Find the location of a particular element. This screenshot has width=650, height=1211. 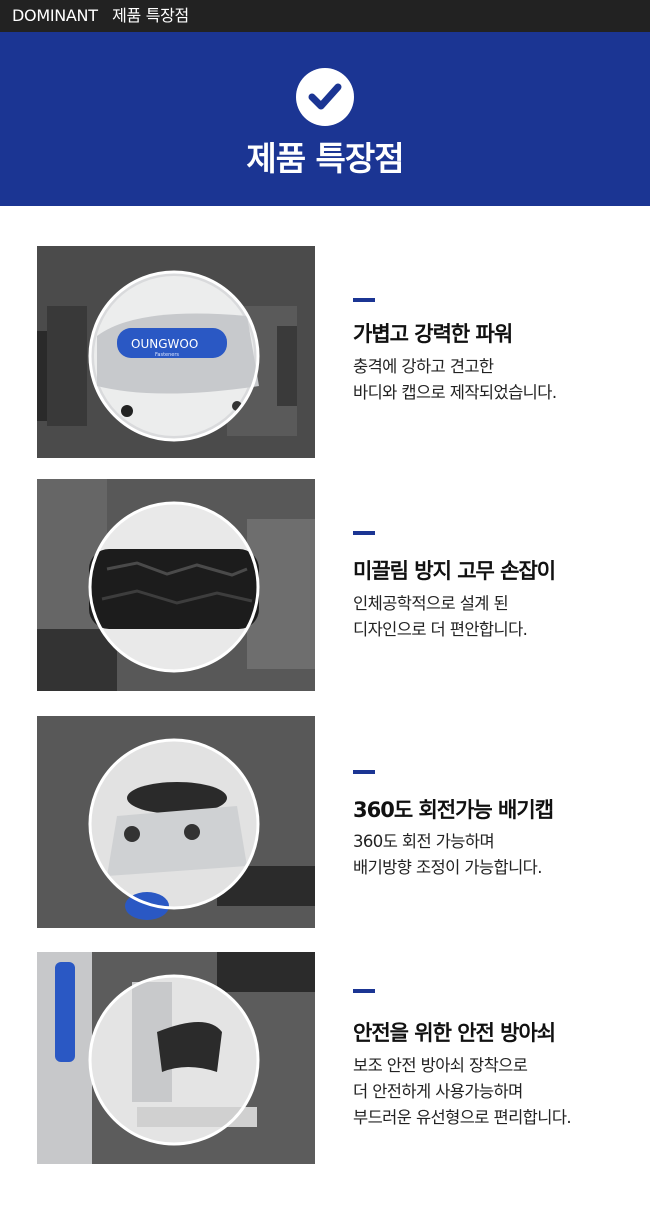

feature-title: 가볍고 강력한 파워 is located at coordinates (433, 334).